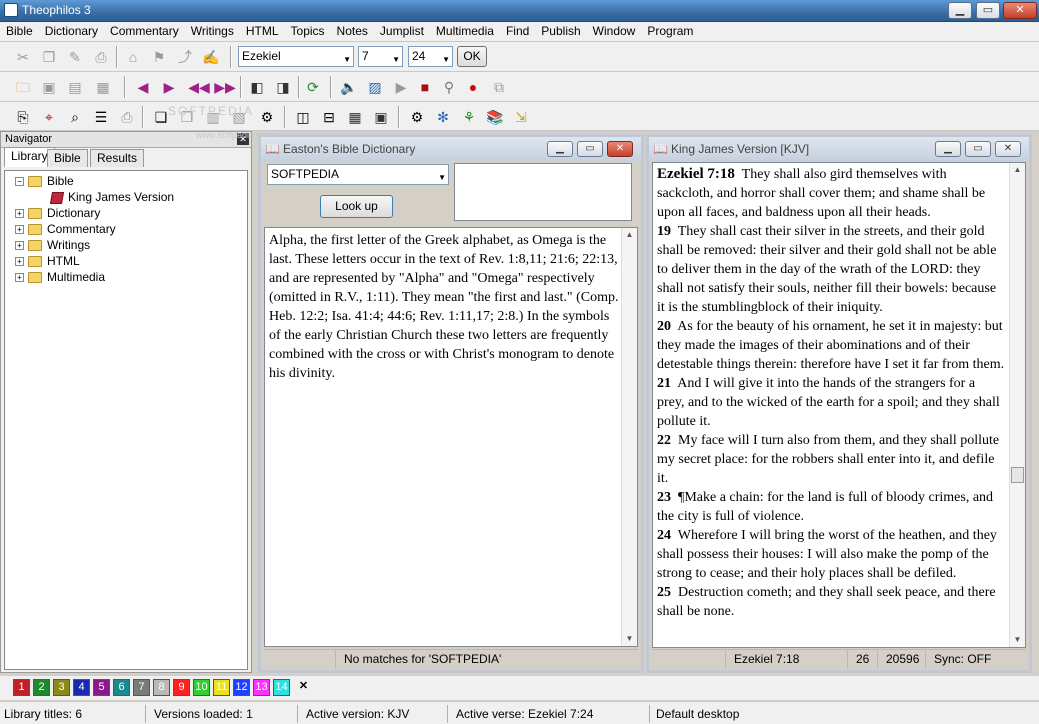 This screenshot has width=1039, height=724. What do you see at coordinates (329, 117) in the screenshot?
I see `tile-horizontal-icon: ⊟` at bounding box center [329, 117].